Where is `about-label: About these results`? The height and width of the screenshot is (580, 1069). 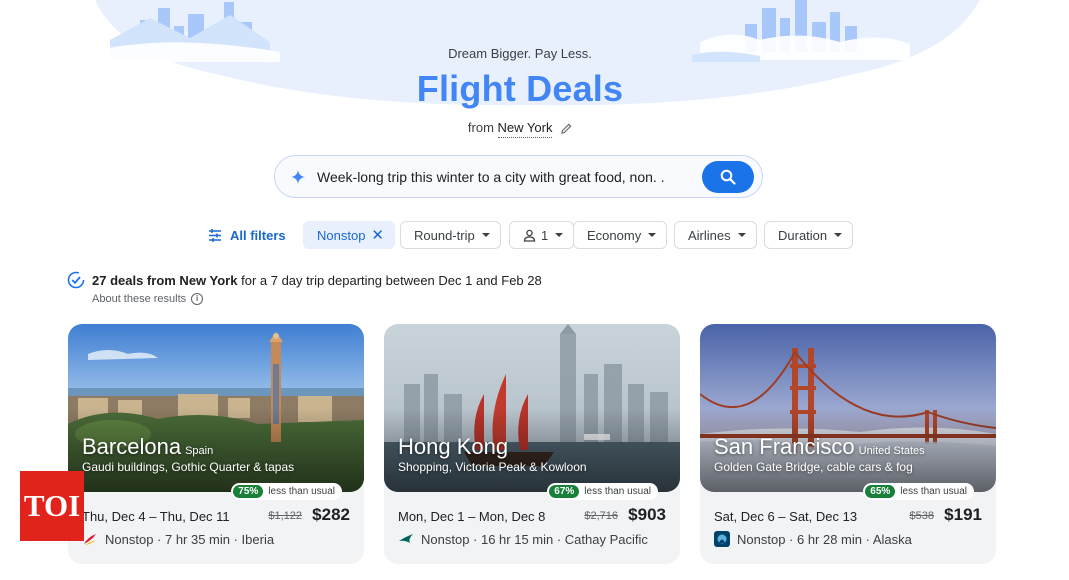
about-label: About these results is located at coordinates (139, 299).